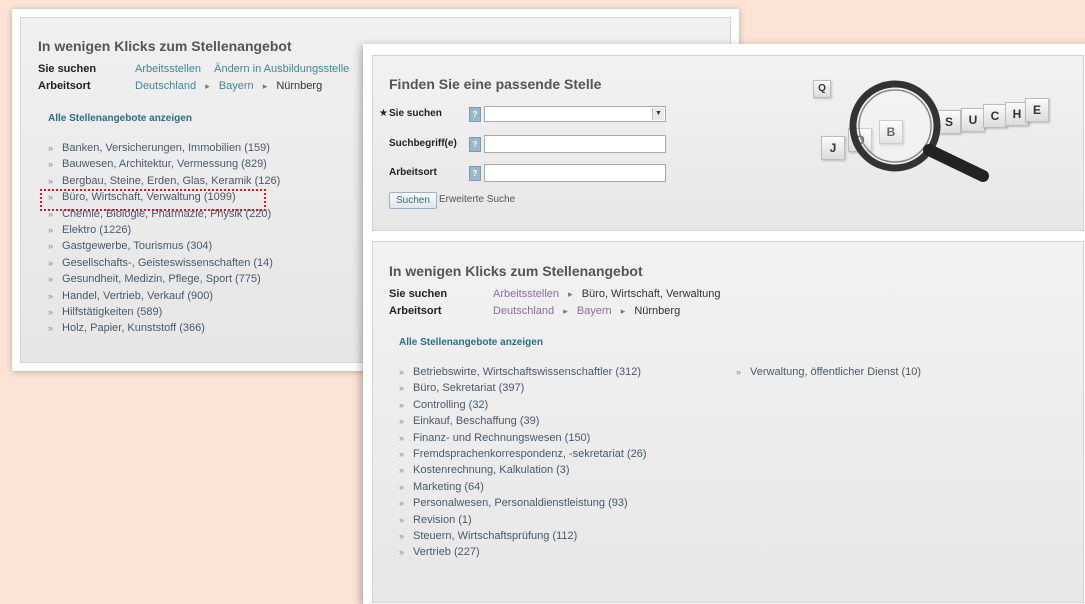 This screenshot has height=604, width=1085. Describe the element at coordinates (523, 552) in the screenshot. I see `subcategory-item: » Vertrieb (227)` at that location.